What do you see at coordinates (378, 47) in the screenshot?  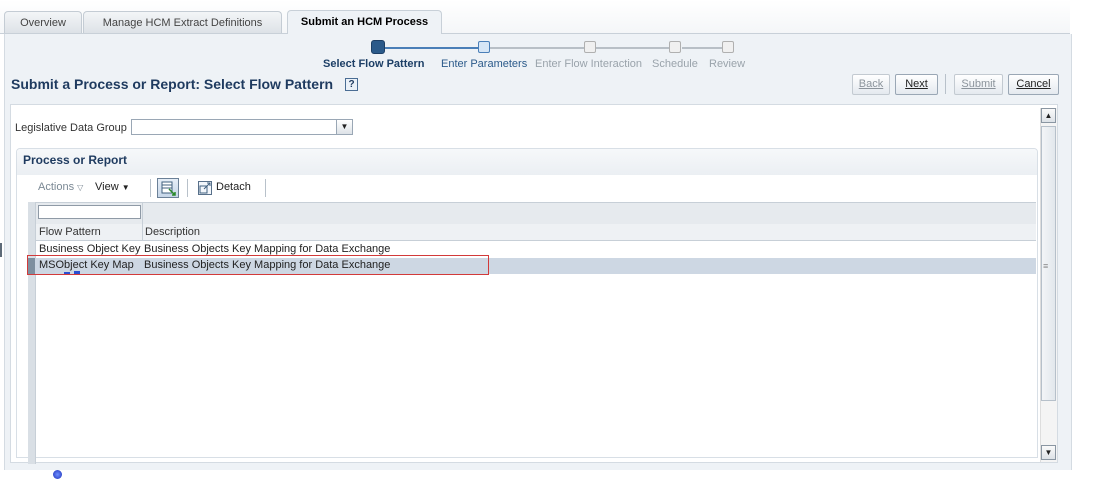 I see `train-stop-select-flow-pattern` at bounding box center [378, 47].